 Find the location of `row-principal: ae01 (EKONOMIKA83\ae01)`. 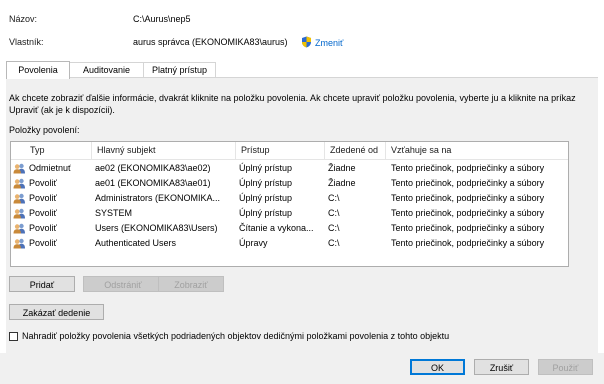

row-principal: ae01 (EKONOMIKA83\ae01) is located at coordinates (153, 183).